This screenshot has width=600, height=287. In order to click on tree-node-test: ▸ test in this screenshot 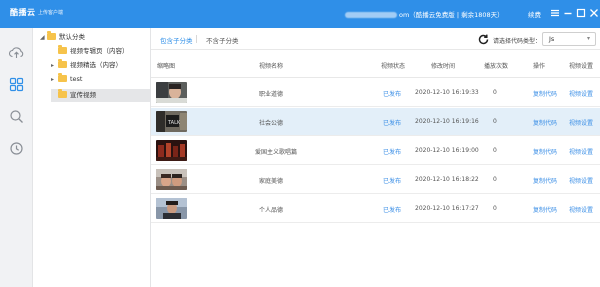, I will do `click(100, 79)`.